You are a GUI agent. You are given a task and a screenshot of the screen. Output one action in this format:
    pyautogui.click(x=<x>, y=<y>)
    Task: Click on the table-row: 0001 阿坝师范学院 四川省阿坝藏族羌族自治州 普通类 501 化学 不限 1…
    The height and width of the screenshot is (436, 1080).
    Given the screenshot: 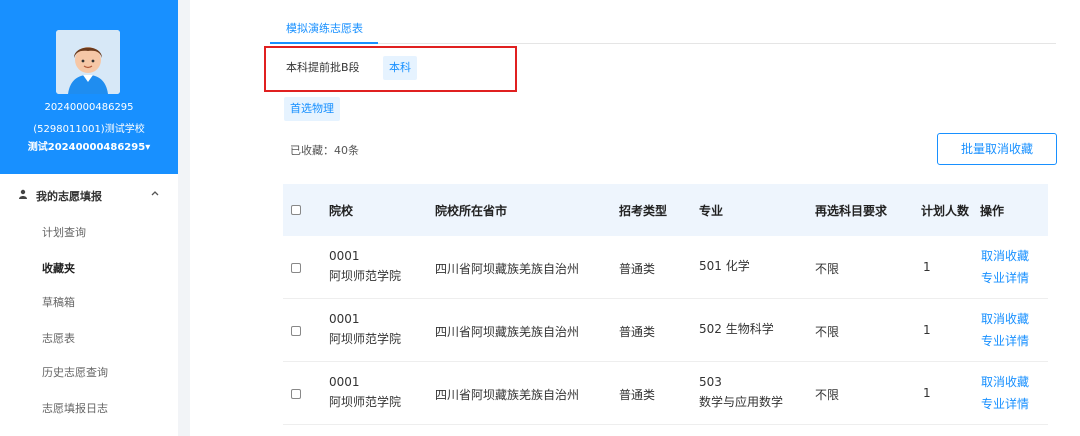 What is the action you would take?
    pyautogui.click(x=665, y=267)
    